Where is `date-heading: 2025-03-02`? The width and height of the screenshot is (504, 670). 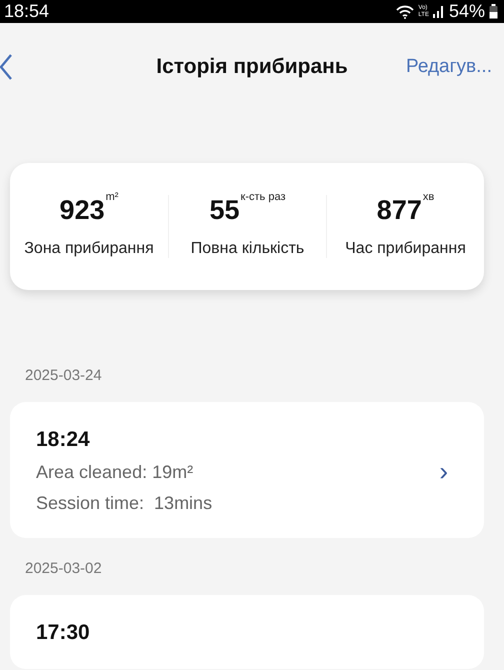 date-heading: 2025-03-02 is located at coordinates (64, 568).